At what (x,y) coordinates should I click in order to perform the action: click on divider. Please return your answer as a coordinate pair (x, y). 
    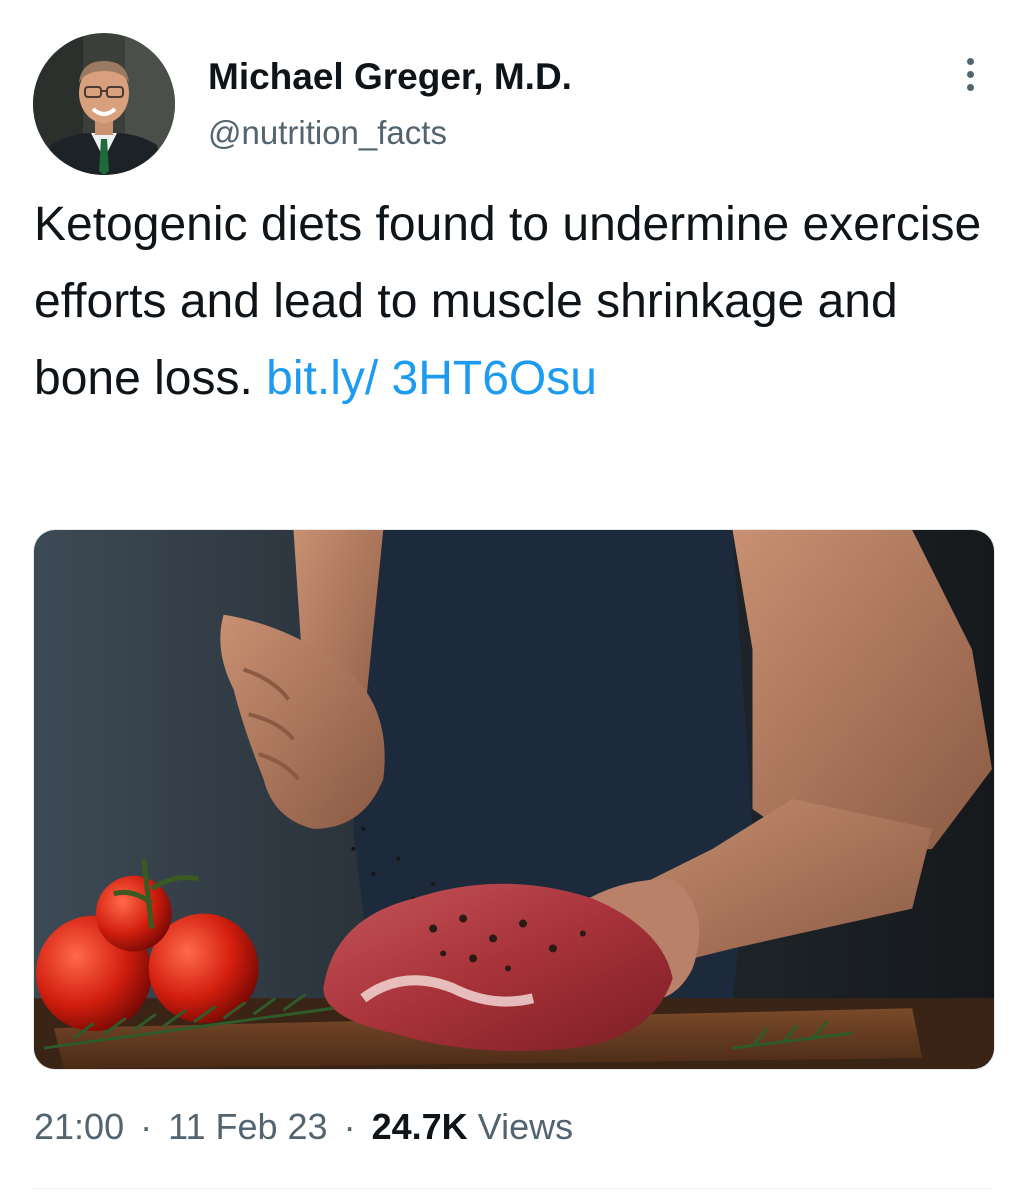
    Looking at the image, I should click on (512, 1188).